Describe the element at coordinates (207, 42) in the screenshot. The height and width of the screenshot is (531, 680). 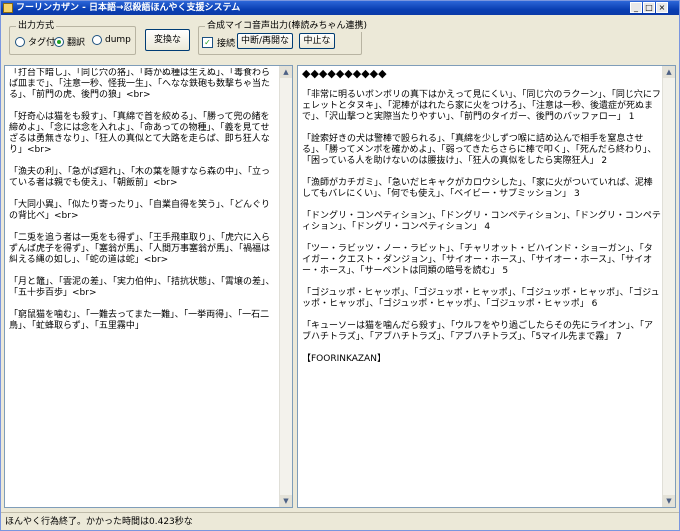
I see `checkbox-checked-icon: ✓` at that location.